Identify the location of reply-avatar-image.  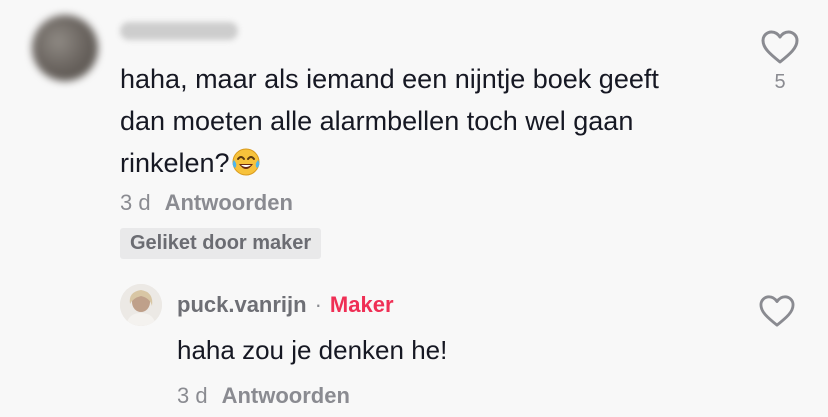
(141, 305).